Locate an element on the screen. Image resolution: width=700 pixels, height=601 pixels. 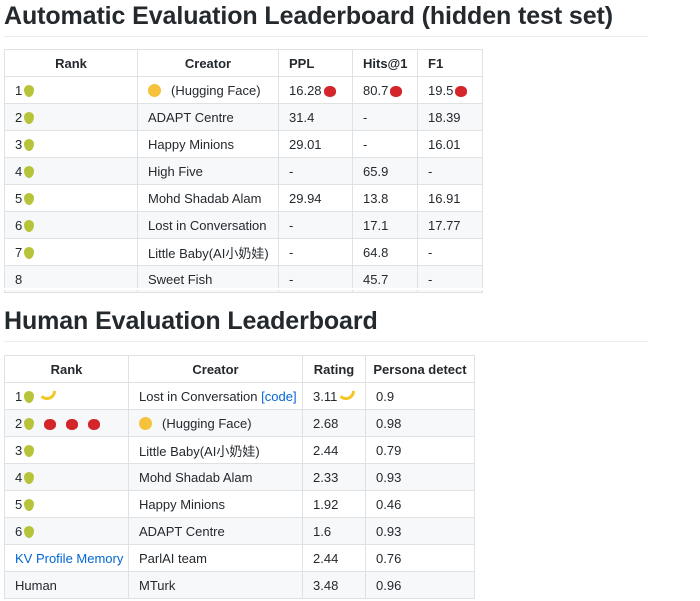
rank-label: 8 is located at coordinates (19, 279).